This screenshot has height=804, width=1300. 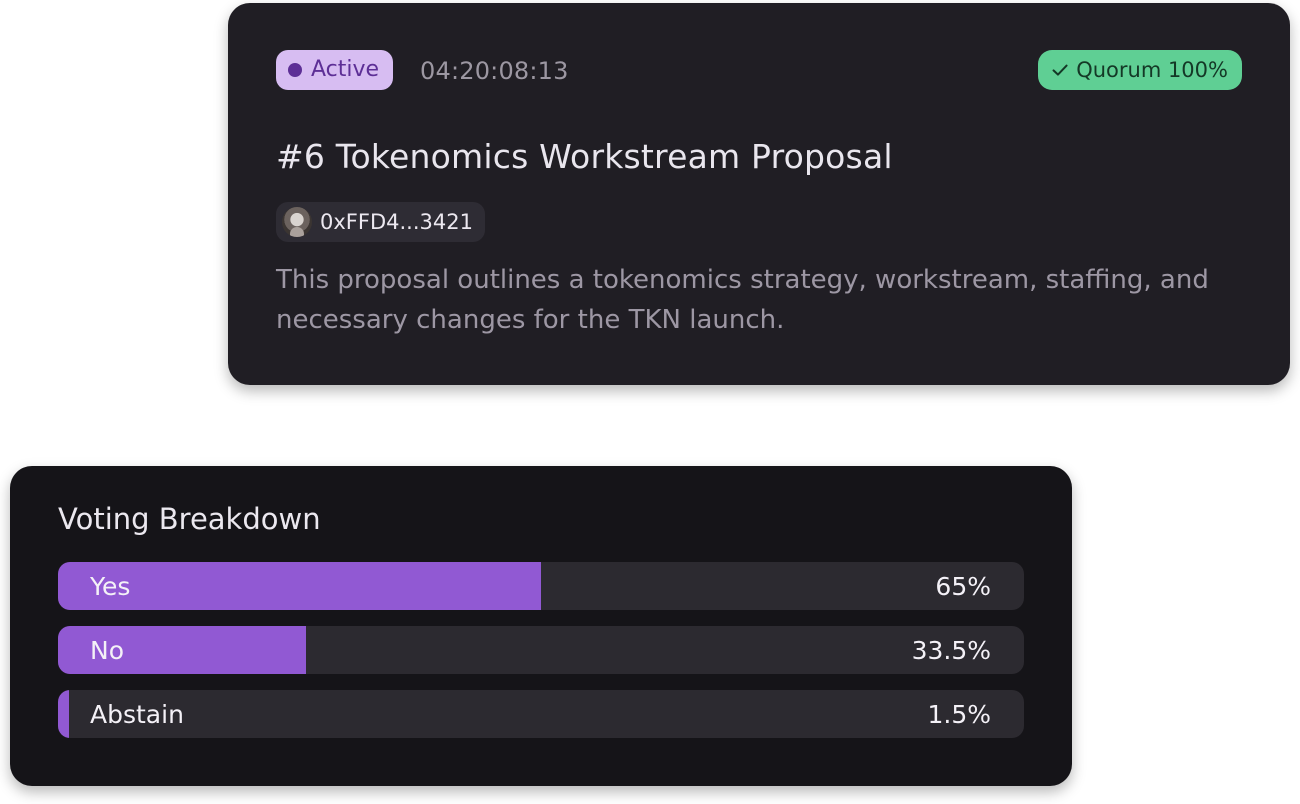 I want to click on proposal-title: #6 Tokenomics Workstream Proposal, so click(x=584, y=156).